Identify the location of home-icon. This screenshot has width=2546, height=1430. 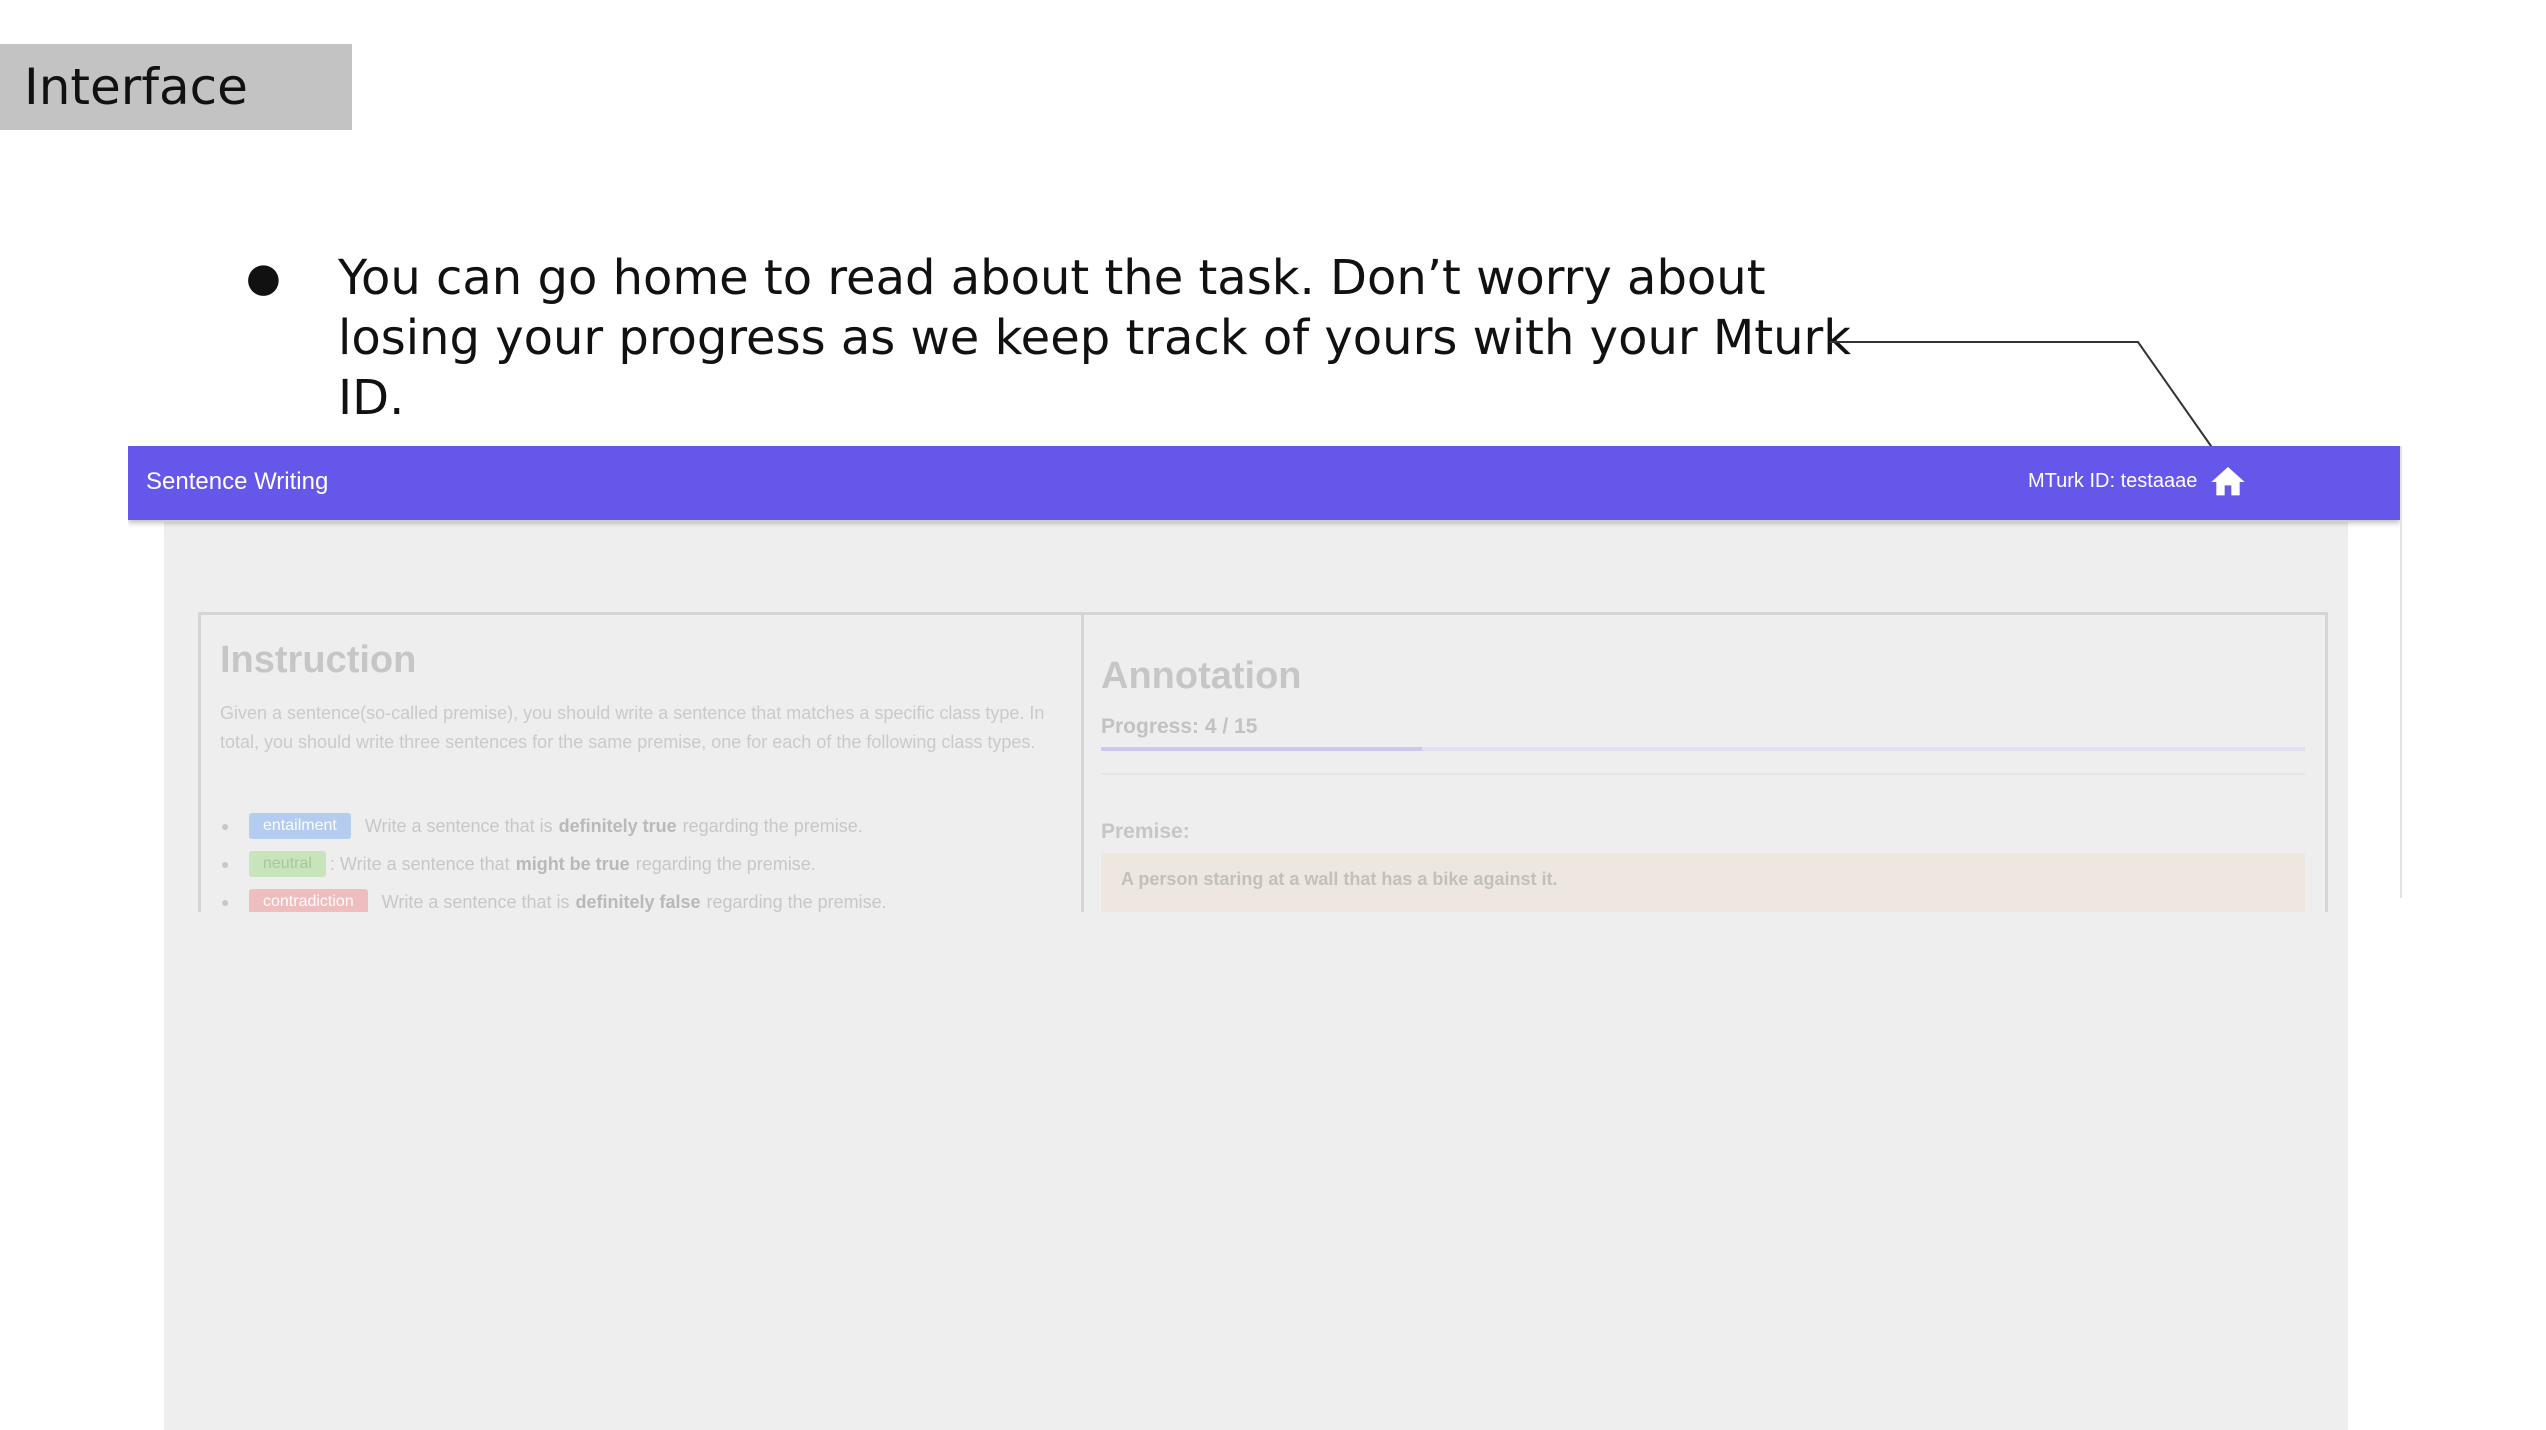
(2228, 481).